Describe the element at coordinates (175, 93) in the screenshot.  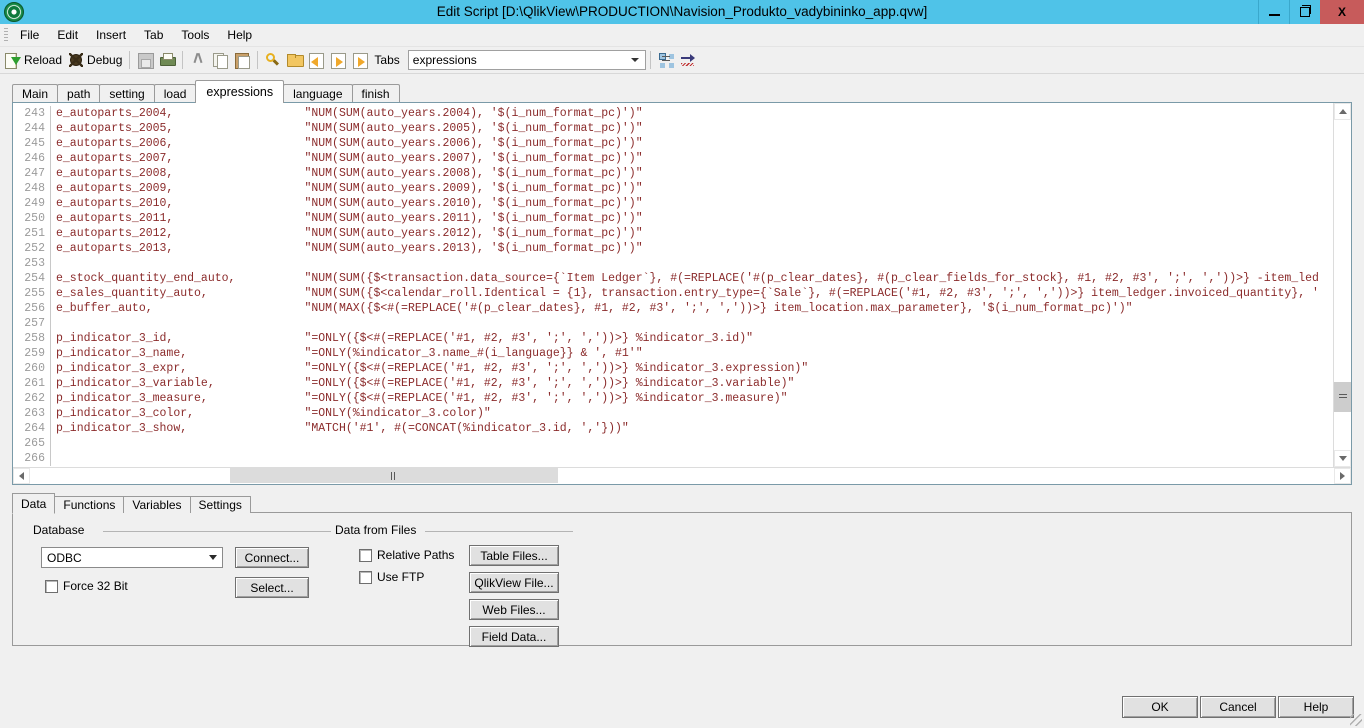
I see `tab-load: load` at that location.